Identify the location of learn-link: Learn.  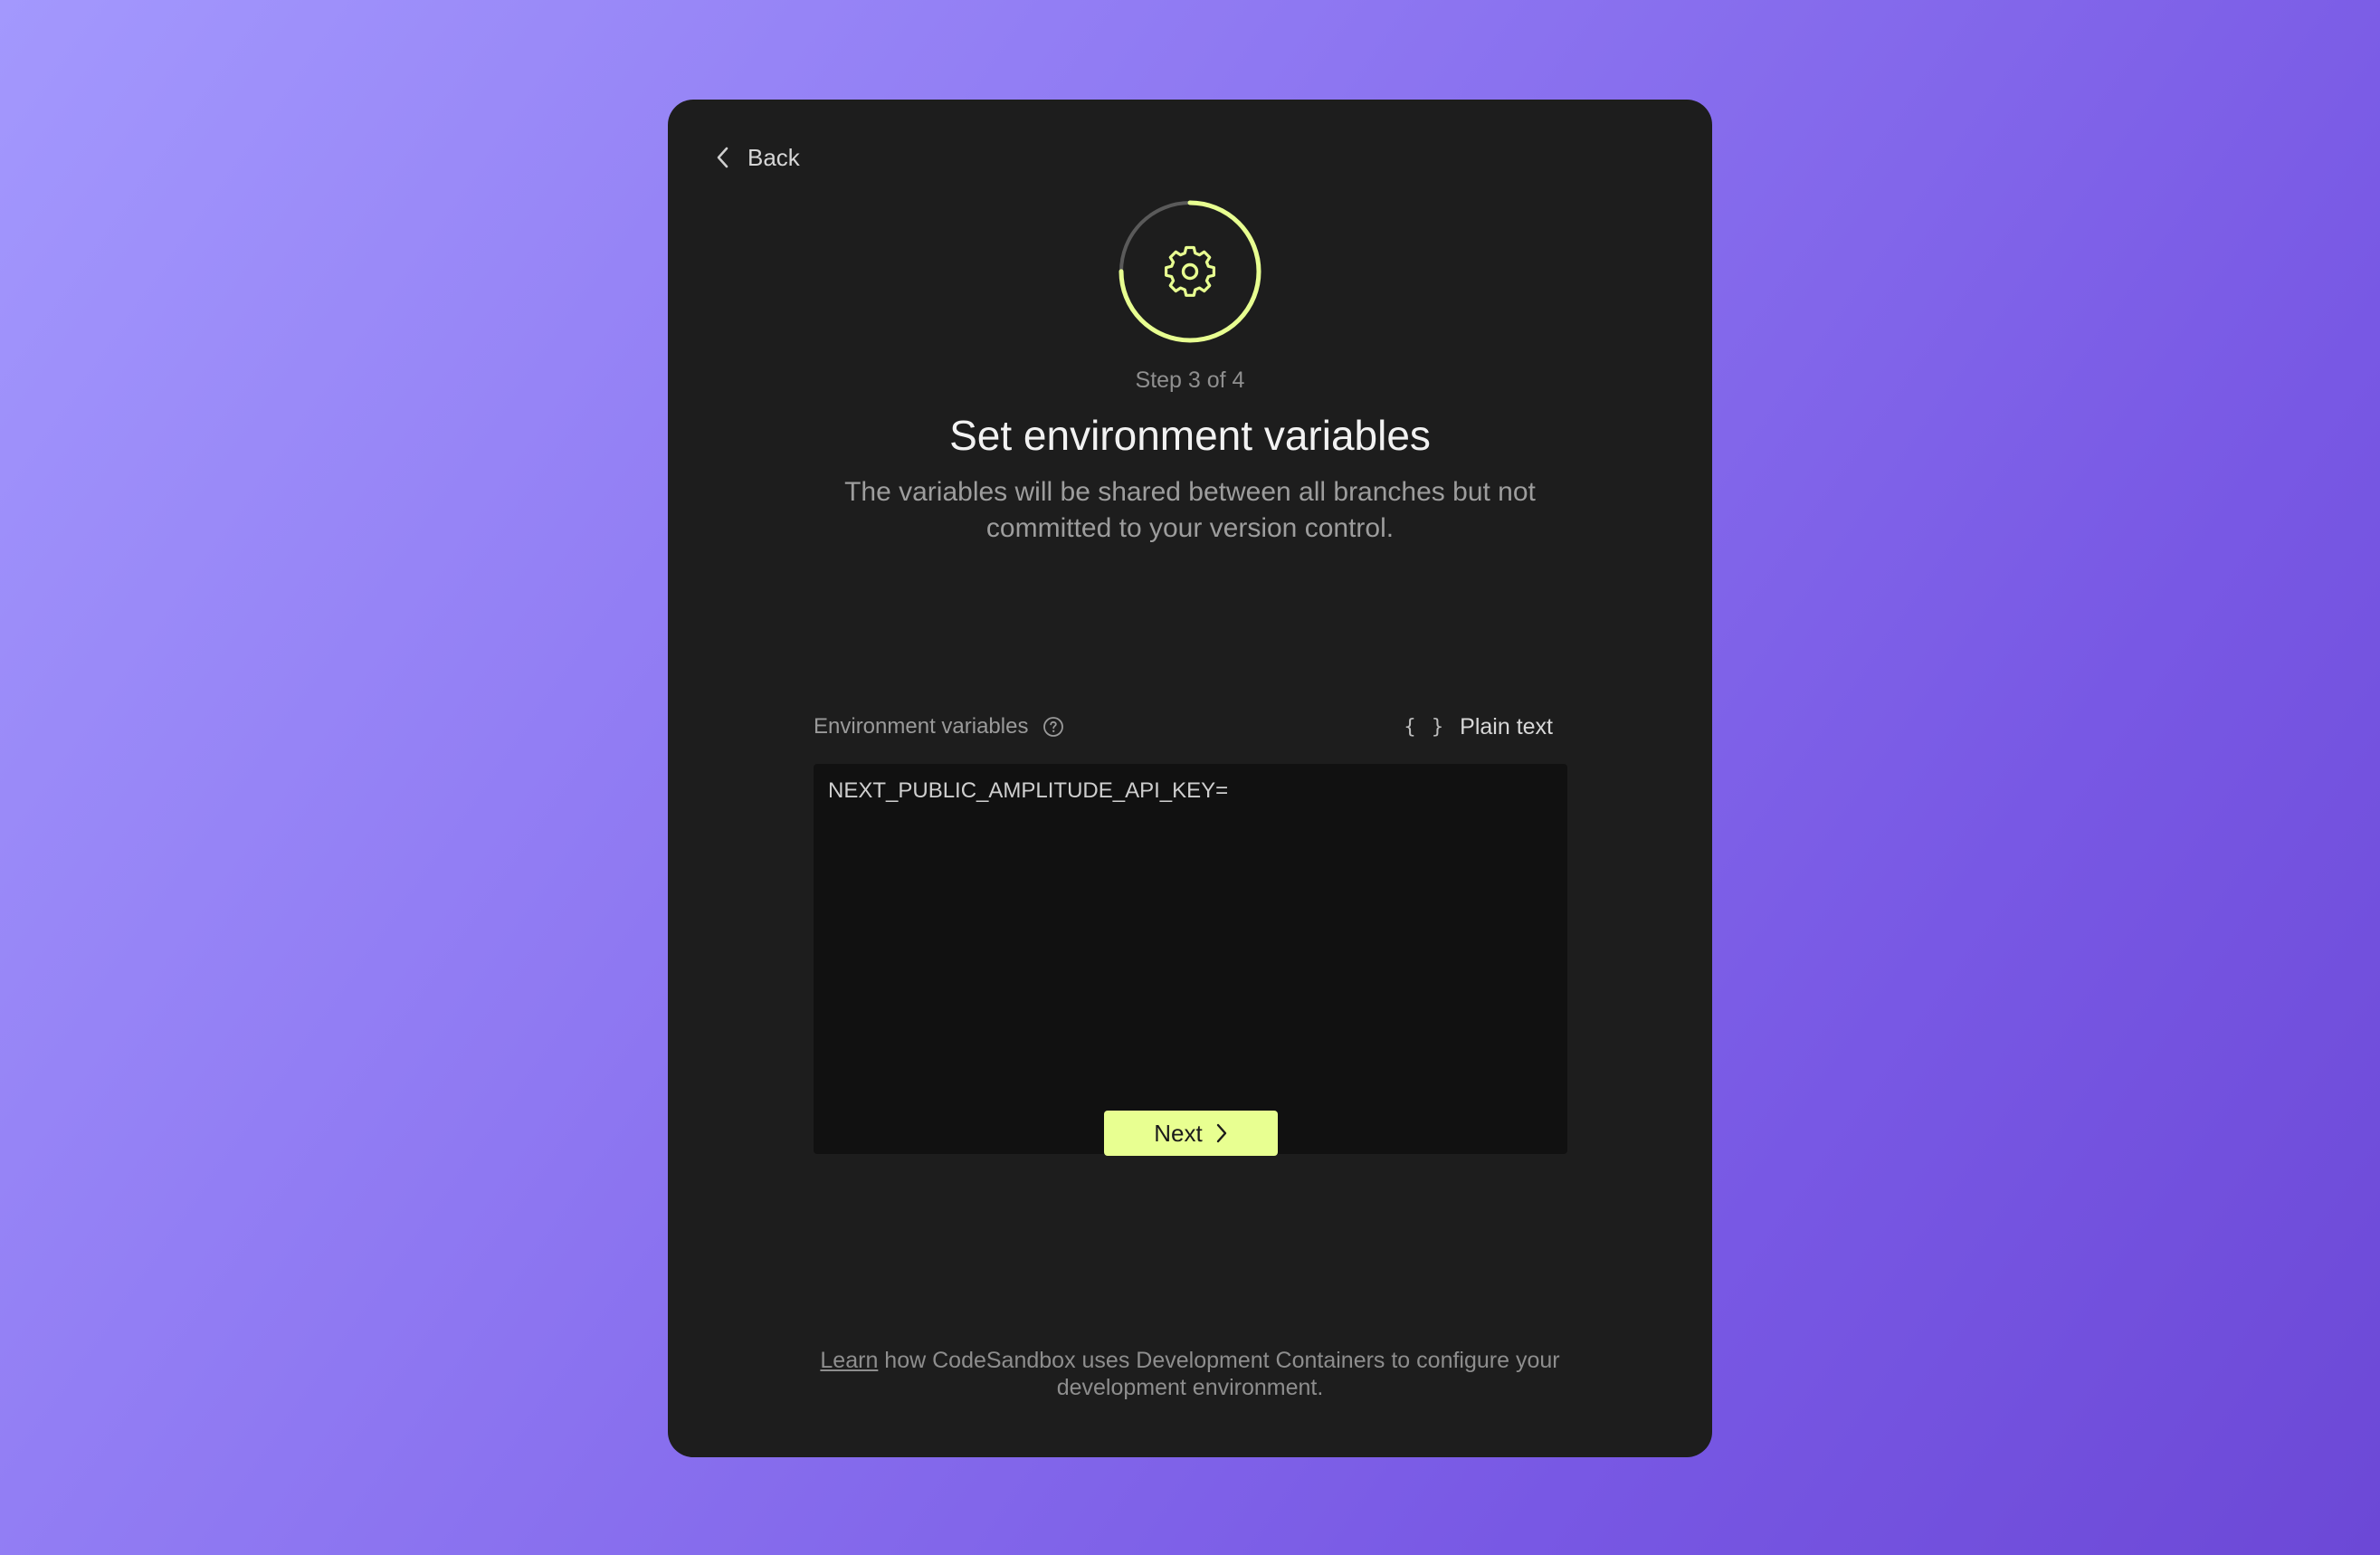
(849, 1360).